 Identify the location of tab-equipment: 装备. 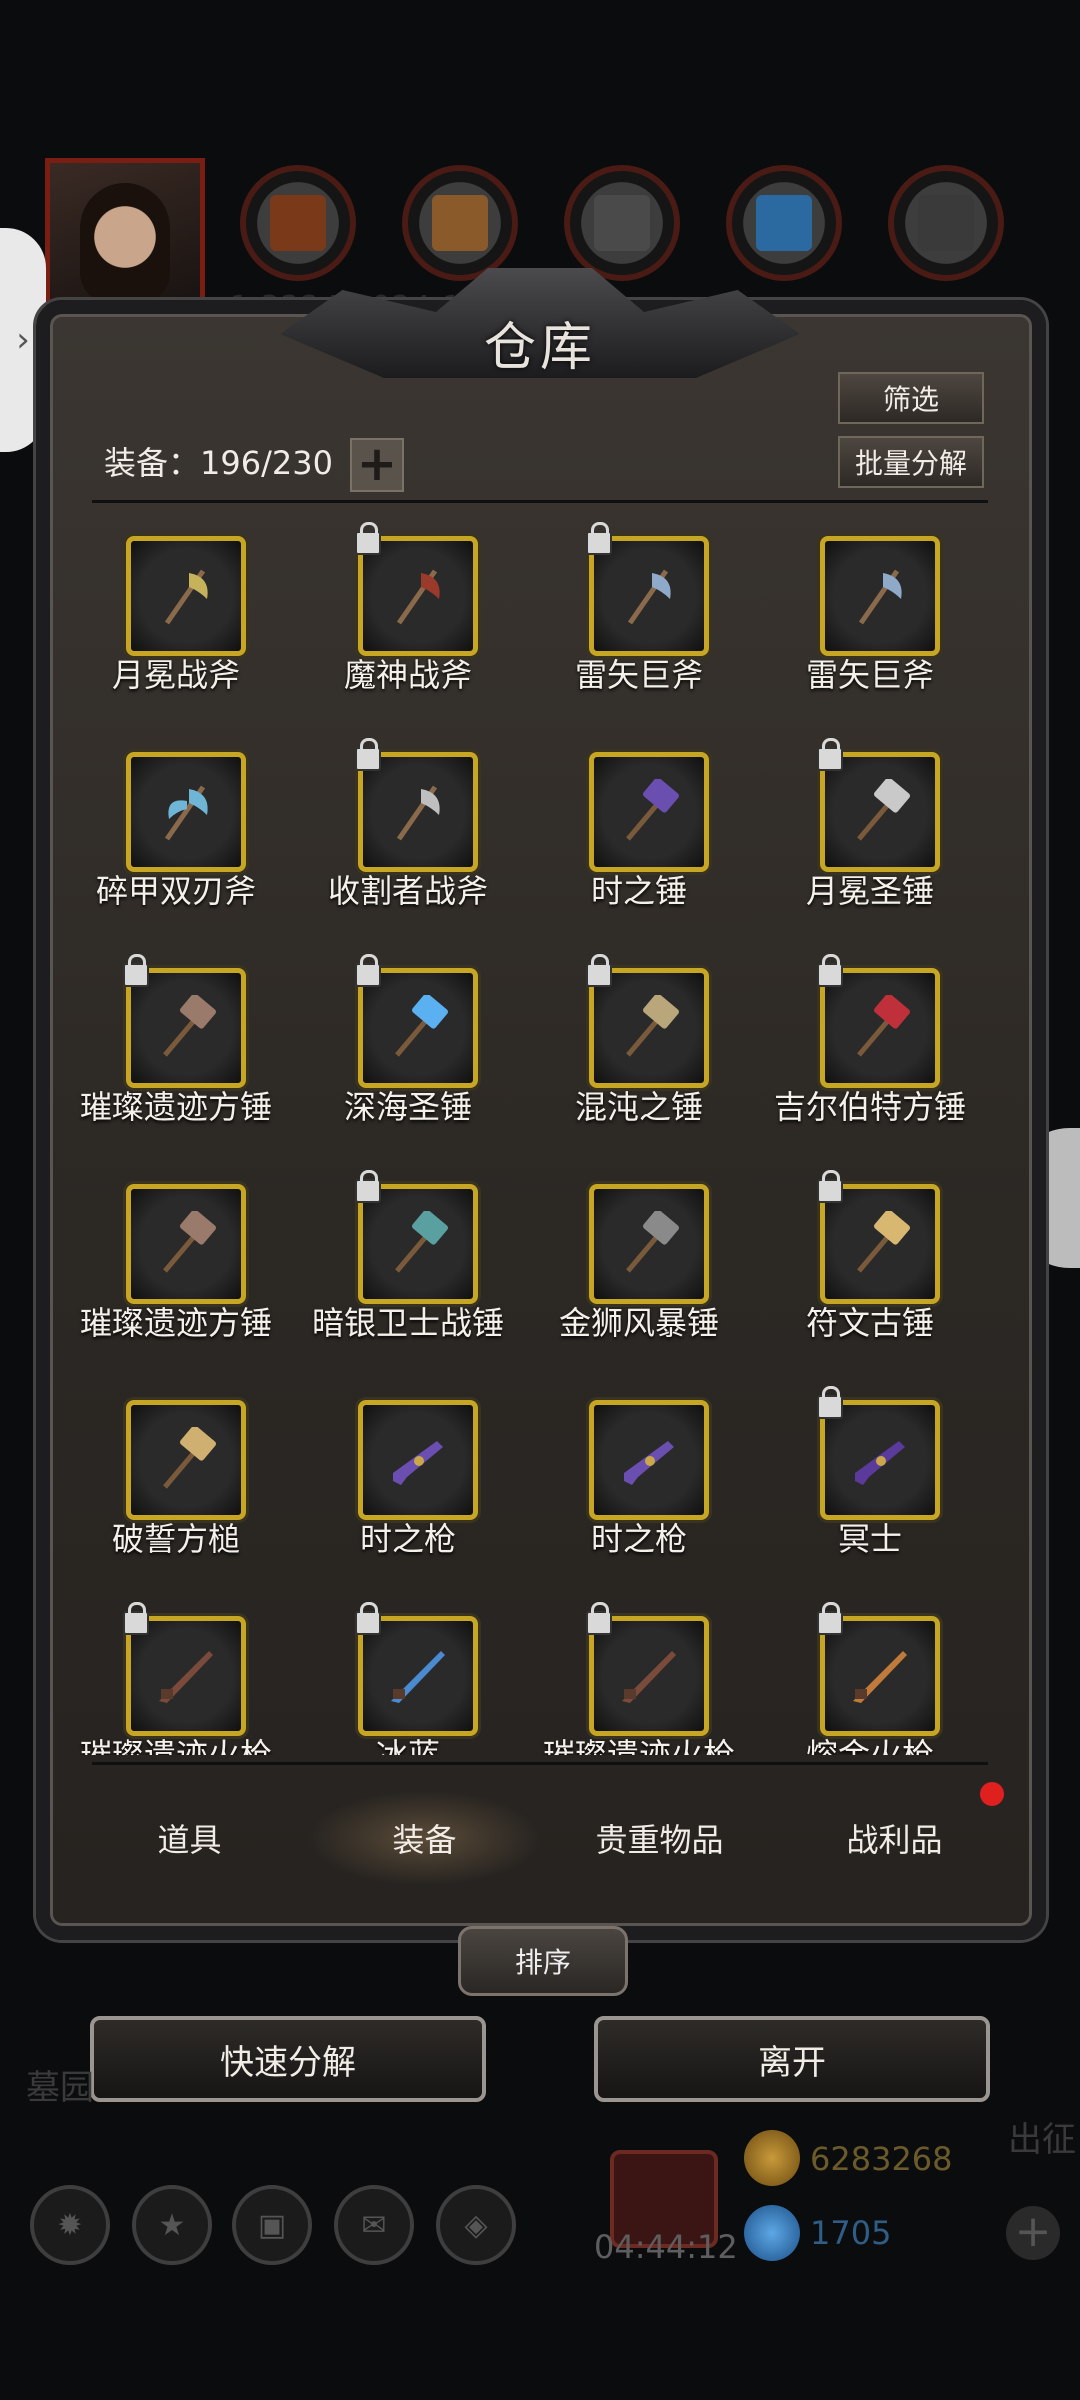
(424, 1838).